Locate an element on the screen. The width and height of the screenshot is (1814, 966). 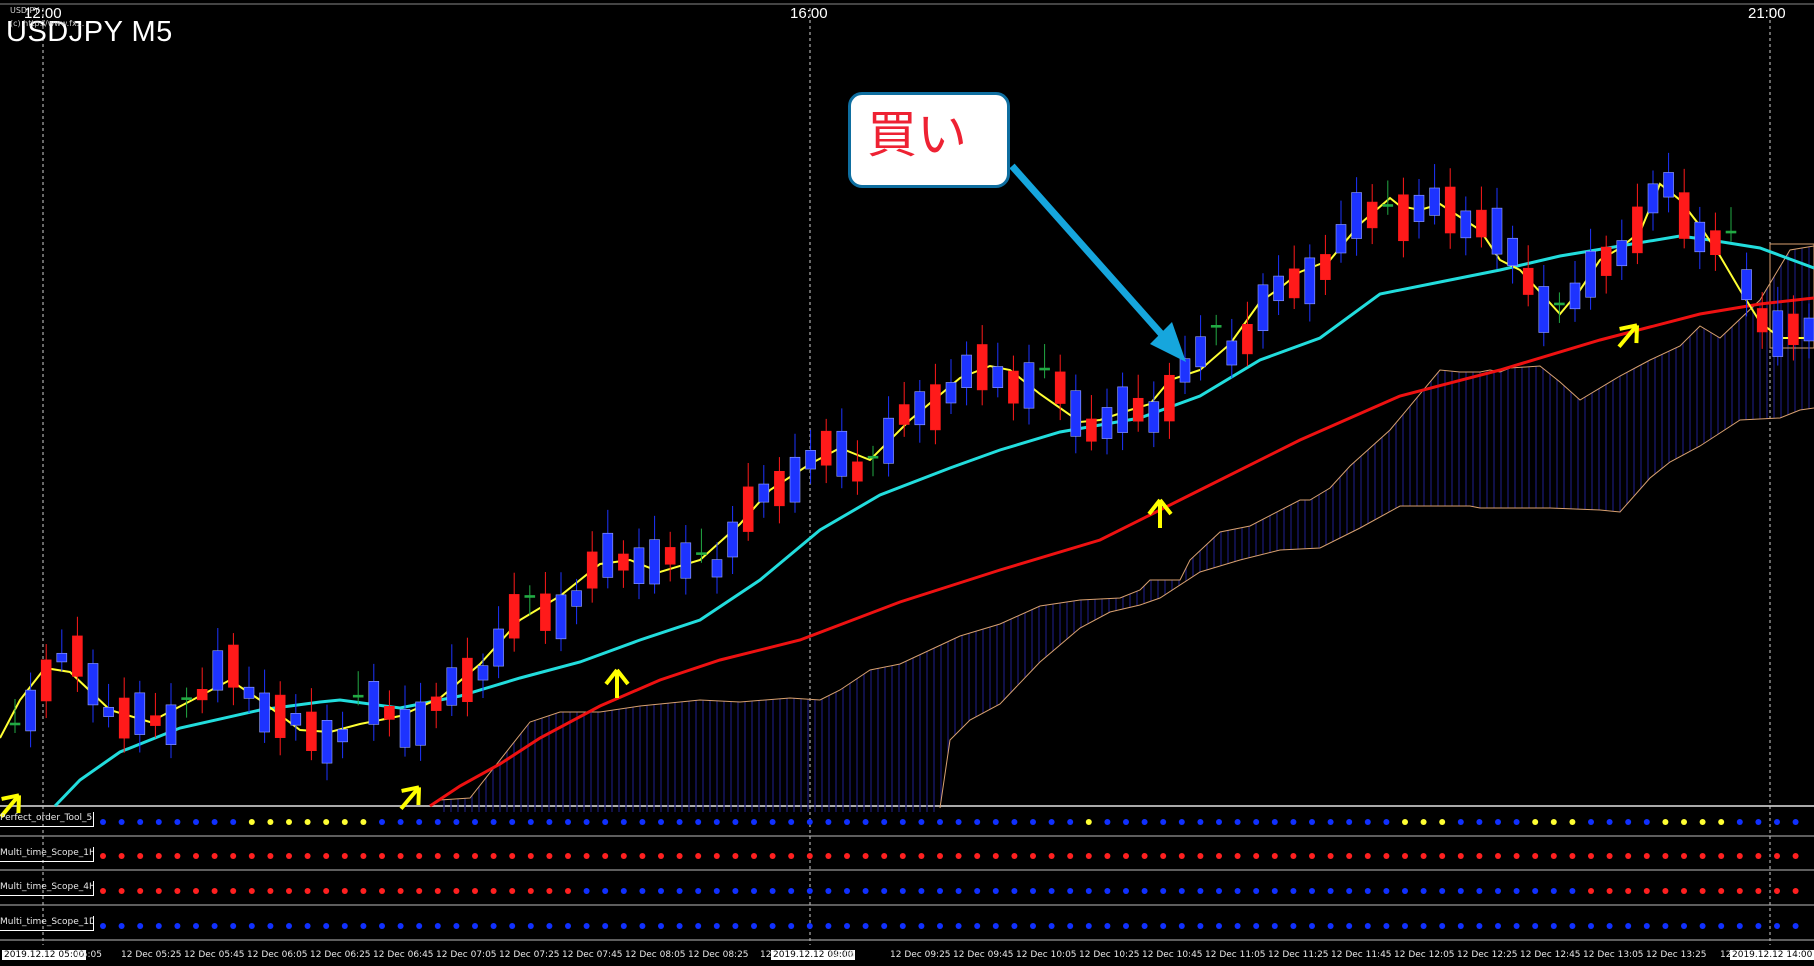
time-axis-label: 12 Dec 07:25 is located at coordinates (529, 955).